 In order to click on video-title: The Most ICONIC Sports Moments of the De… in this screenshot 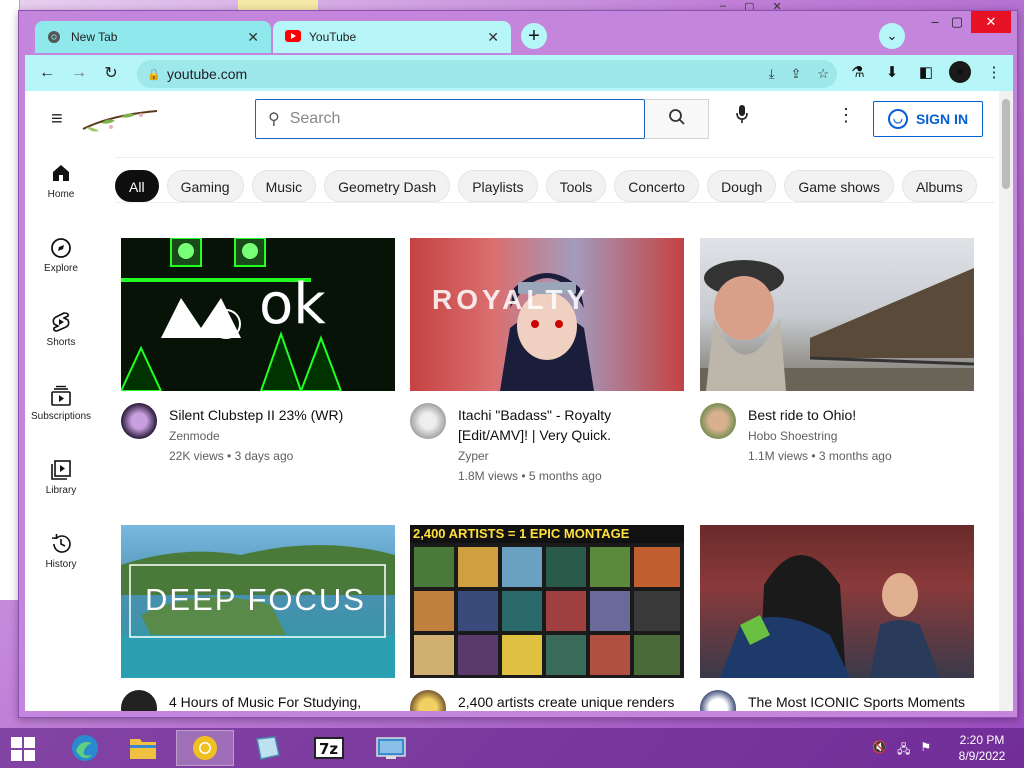, I will do `click(858, 701)`.